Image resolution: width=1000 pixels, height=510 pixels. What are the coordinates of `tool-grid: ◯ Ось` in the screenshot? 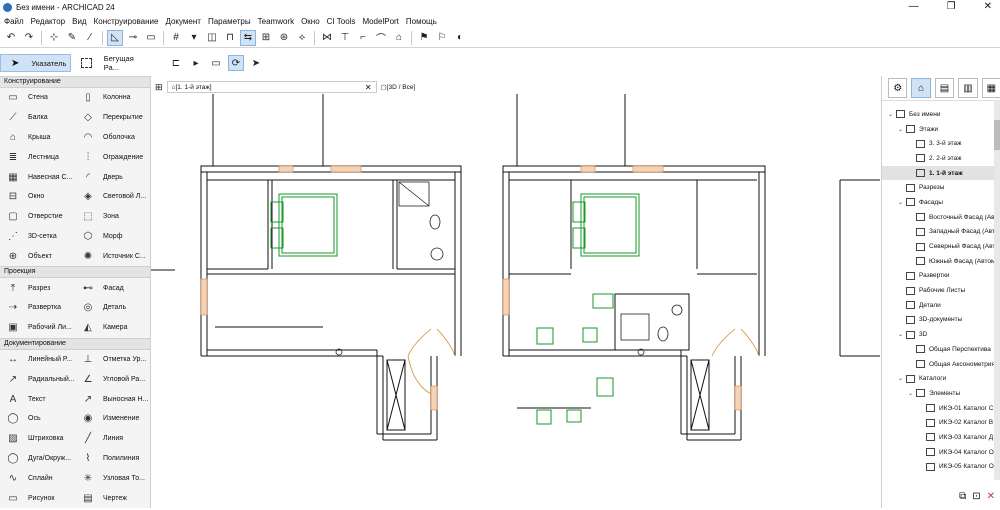 It's located at (37, 419).